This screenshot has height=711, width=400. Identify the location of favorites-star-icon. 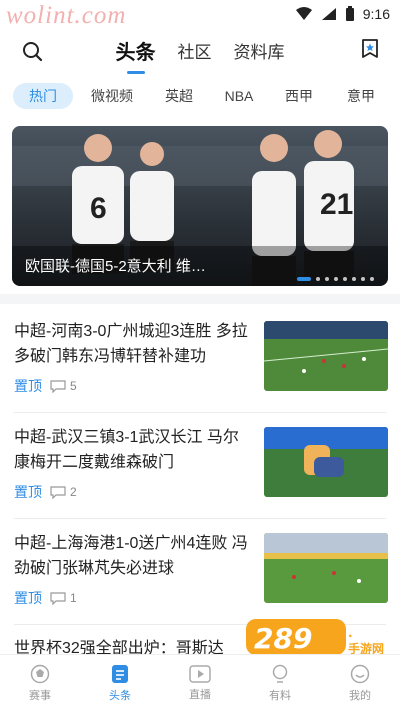
(370, 49).